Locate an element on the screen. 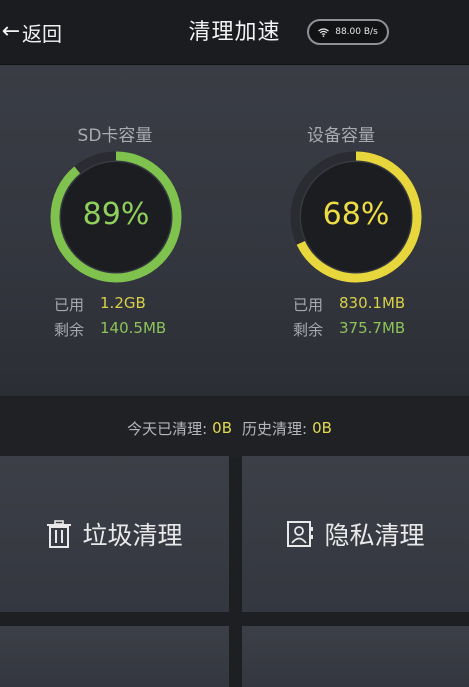  sd-card-gauge: 89% is located at coordinates (116, 217).